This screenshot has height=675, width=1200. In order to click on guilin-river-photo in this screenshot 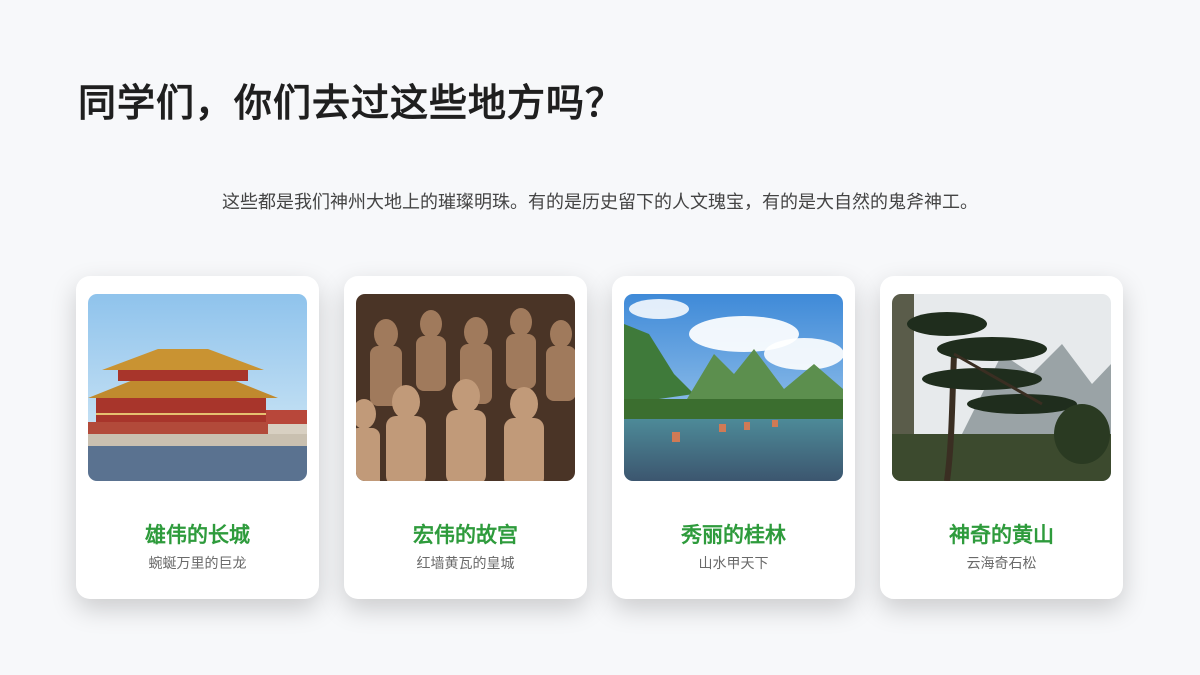, I will do `click(733, 387)`.